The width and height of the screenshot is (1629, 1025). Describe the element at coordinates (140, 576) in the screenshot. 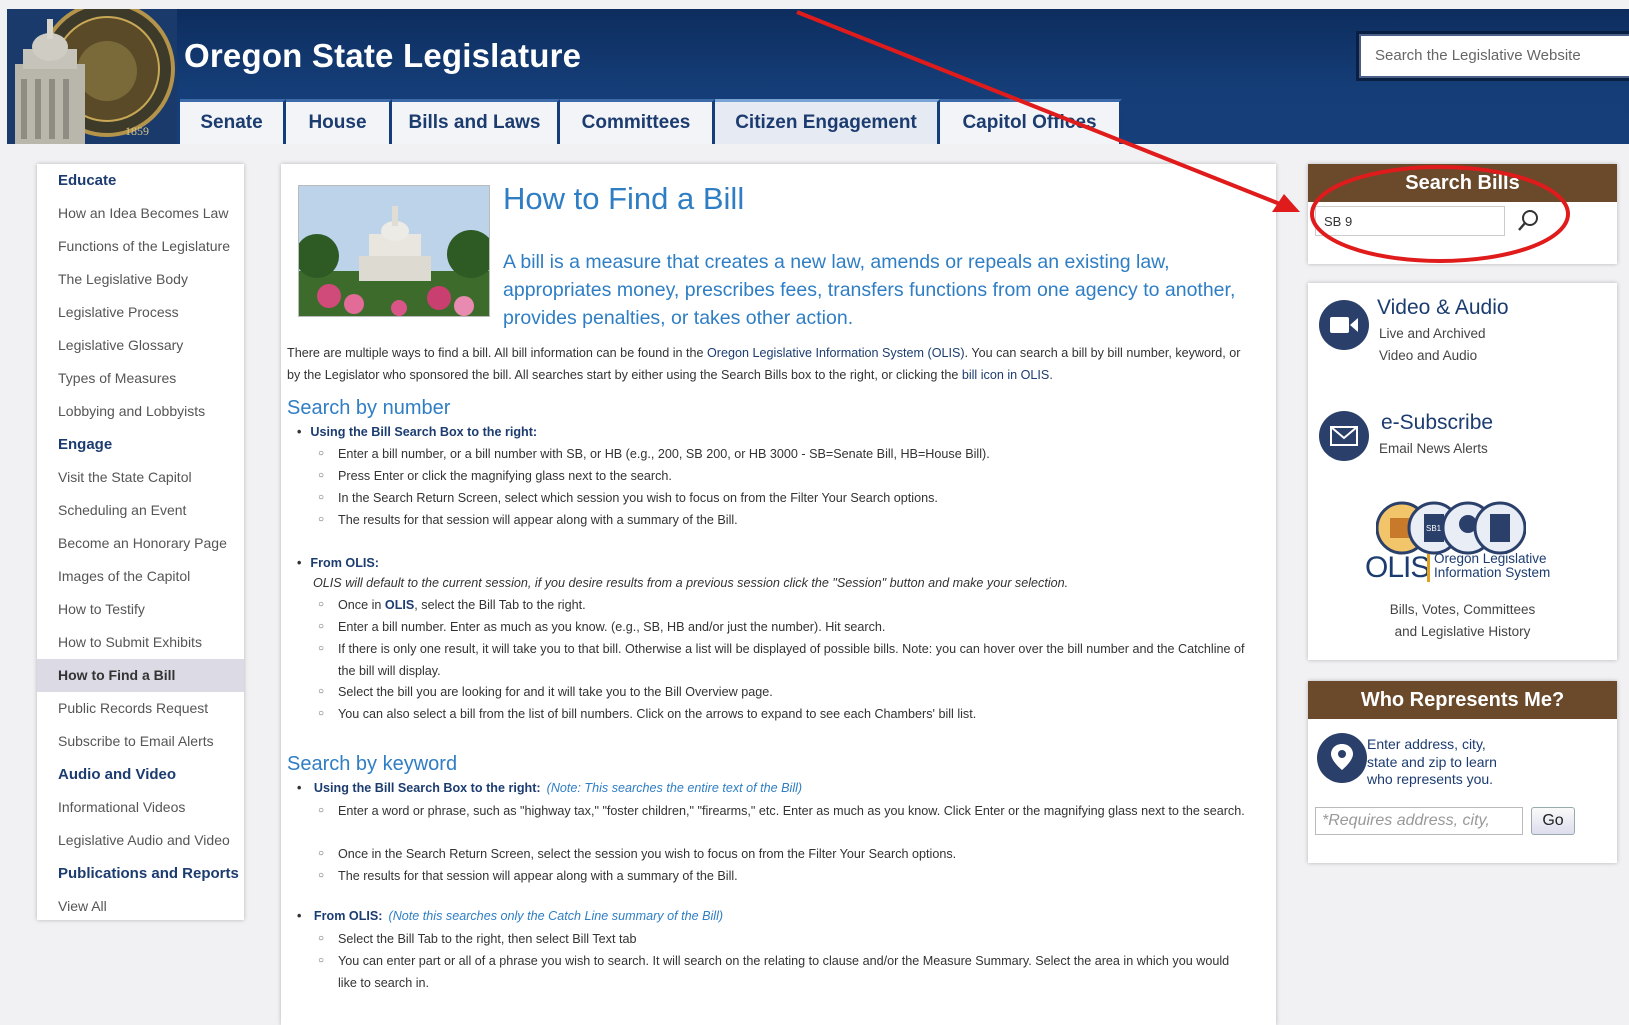

I see `sidebar-item-images-of-capitol: Images of the Capitol` at that location.